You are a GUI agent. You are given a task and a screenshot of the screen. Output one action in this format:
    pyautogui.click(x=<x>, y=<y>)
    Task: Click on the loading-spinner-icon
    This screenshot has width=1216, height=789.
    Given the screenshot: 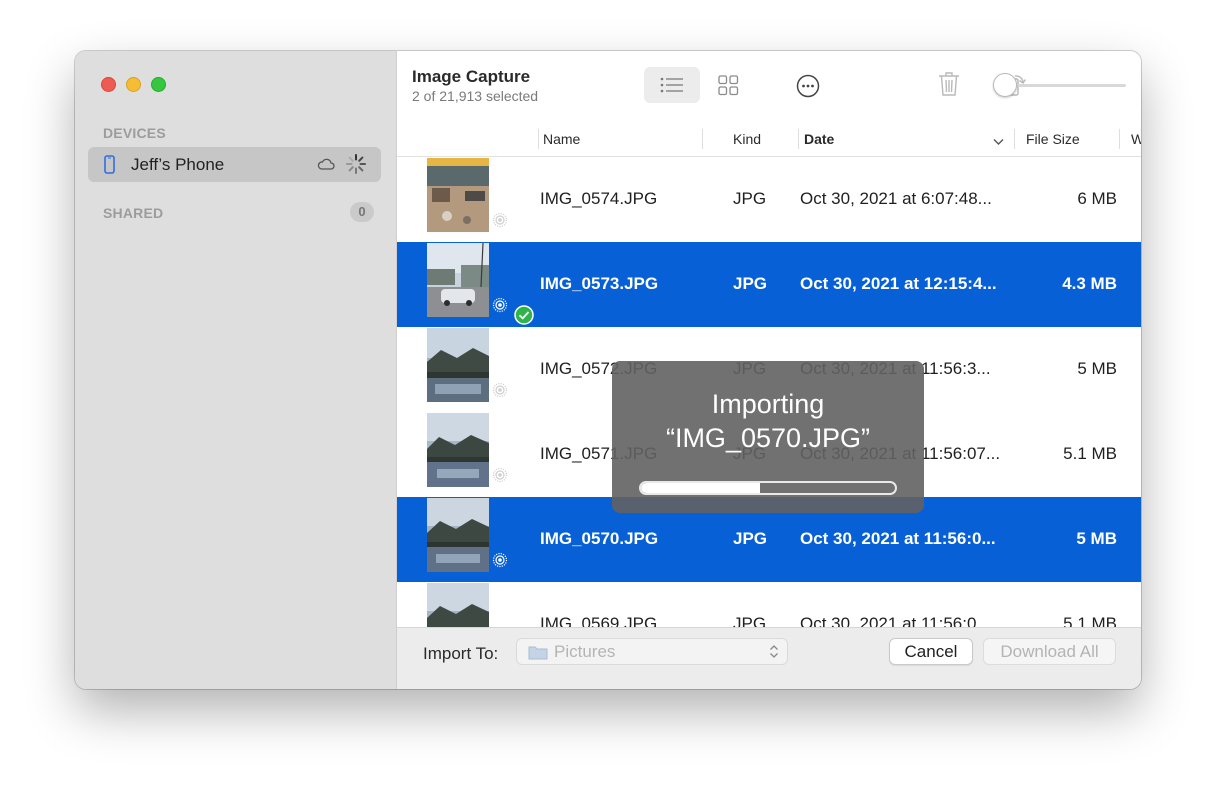 What is the action you would take?
    pyautogui.click(x=356, y=166)
    